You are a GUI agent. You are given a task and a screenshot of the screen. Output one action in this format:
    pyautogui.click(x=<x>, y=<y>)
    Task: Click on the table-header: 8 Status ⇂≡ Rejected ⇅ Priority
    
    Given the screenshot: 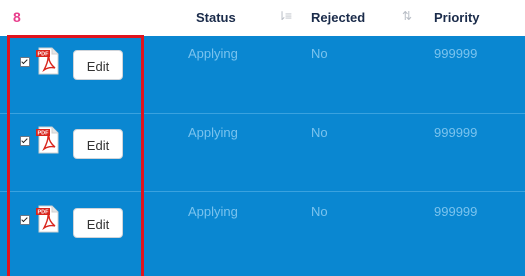 What is the action you would take?
    pyautogui.click(x=262, y=18)
    